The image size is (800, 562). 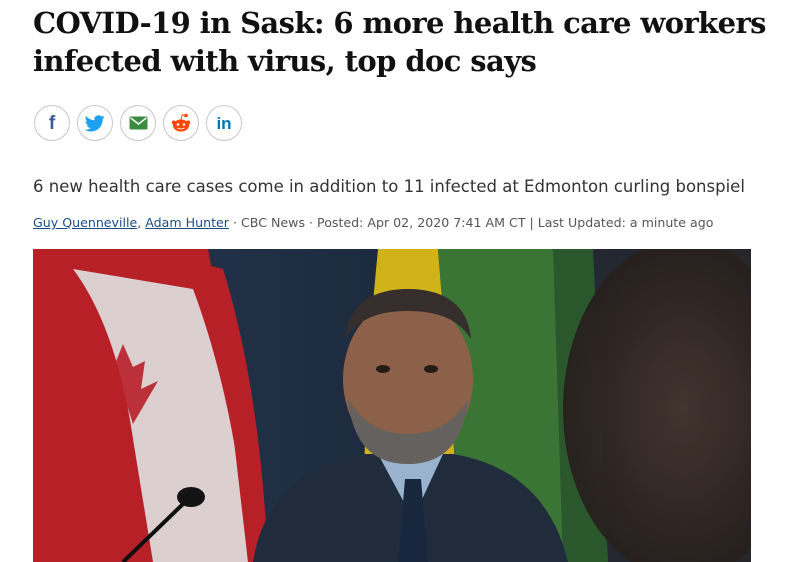 I want to click on twitter-icon, so click(x=95, y=122).